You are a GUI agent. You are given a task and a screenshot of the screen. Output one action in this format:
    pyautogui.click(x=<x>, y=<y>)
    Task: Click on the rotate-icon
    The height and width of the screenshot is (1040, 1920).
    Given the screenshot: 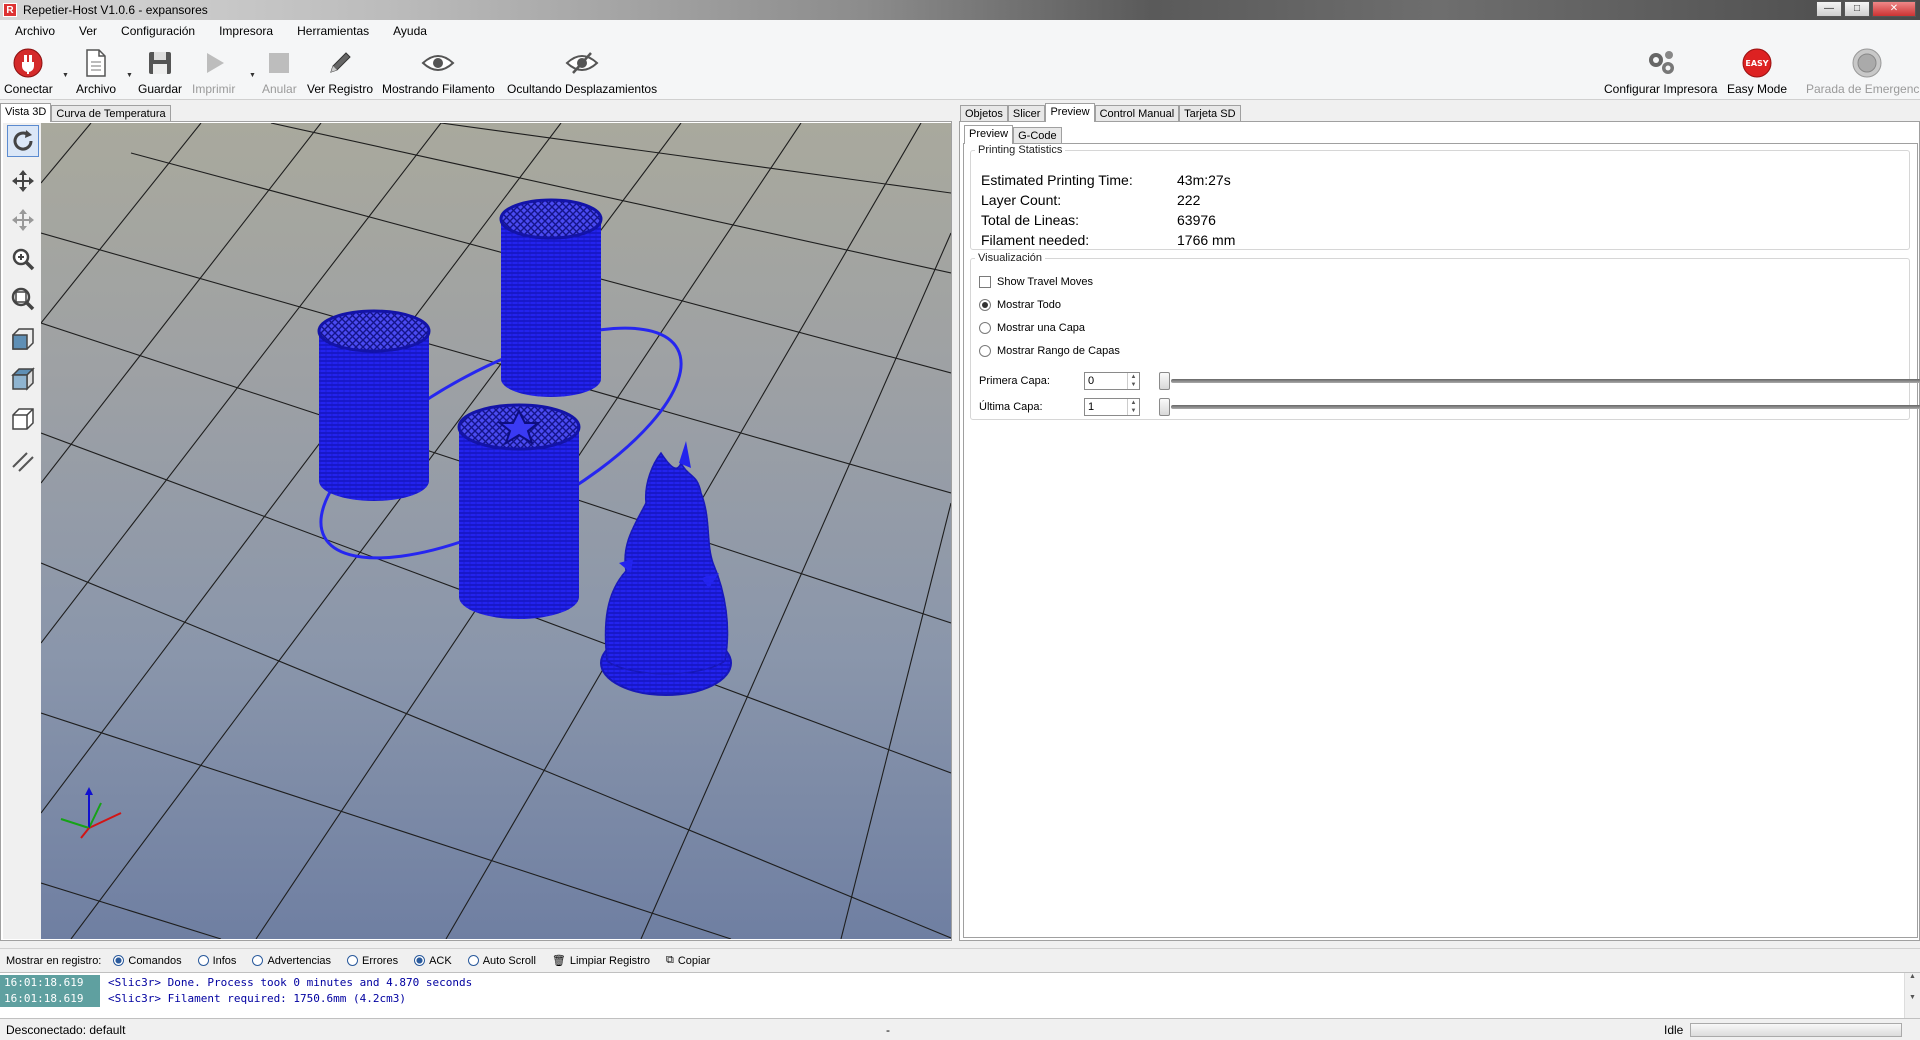 What is the action you would take?
    pyautogui.click(x=23, y=141)
    